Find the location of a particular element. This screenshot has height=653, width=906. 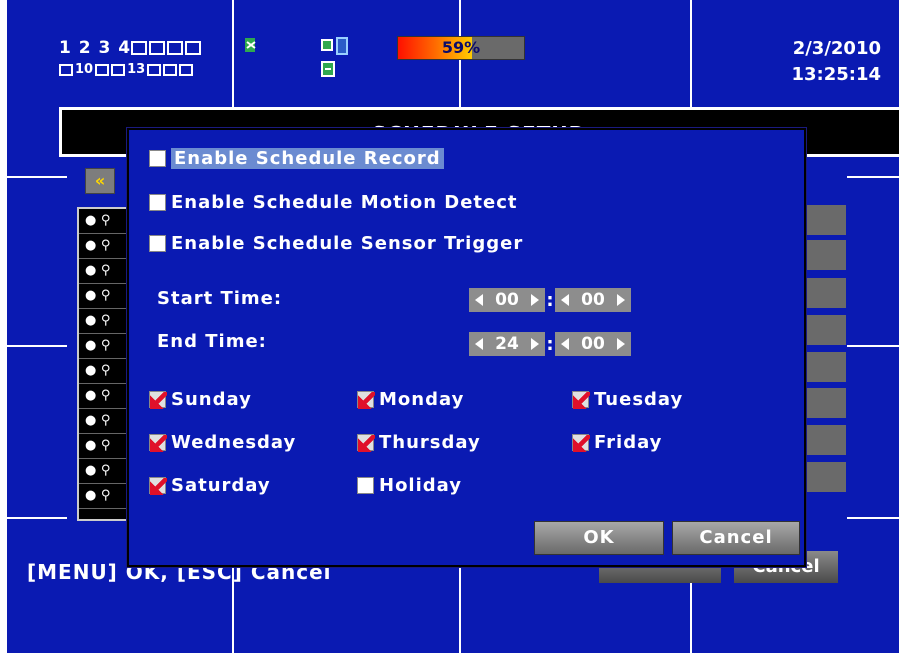

channel-indicators-row1: 1 2 3 4 is located at coordinates (131, 48).